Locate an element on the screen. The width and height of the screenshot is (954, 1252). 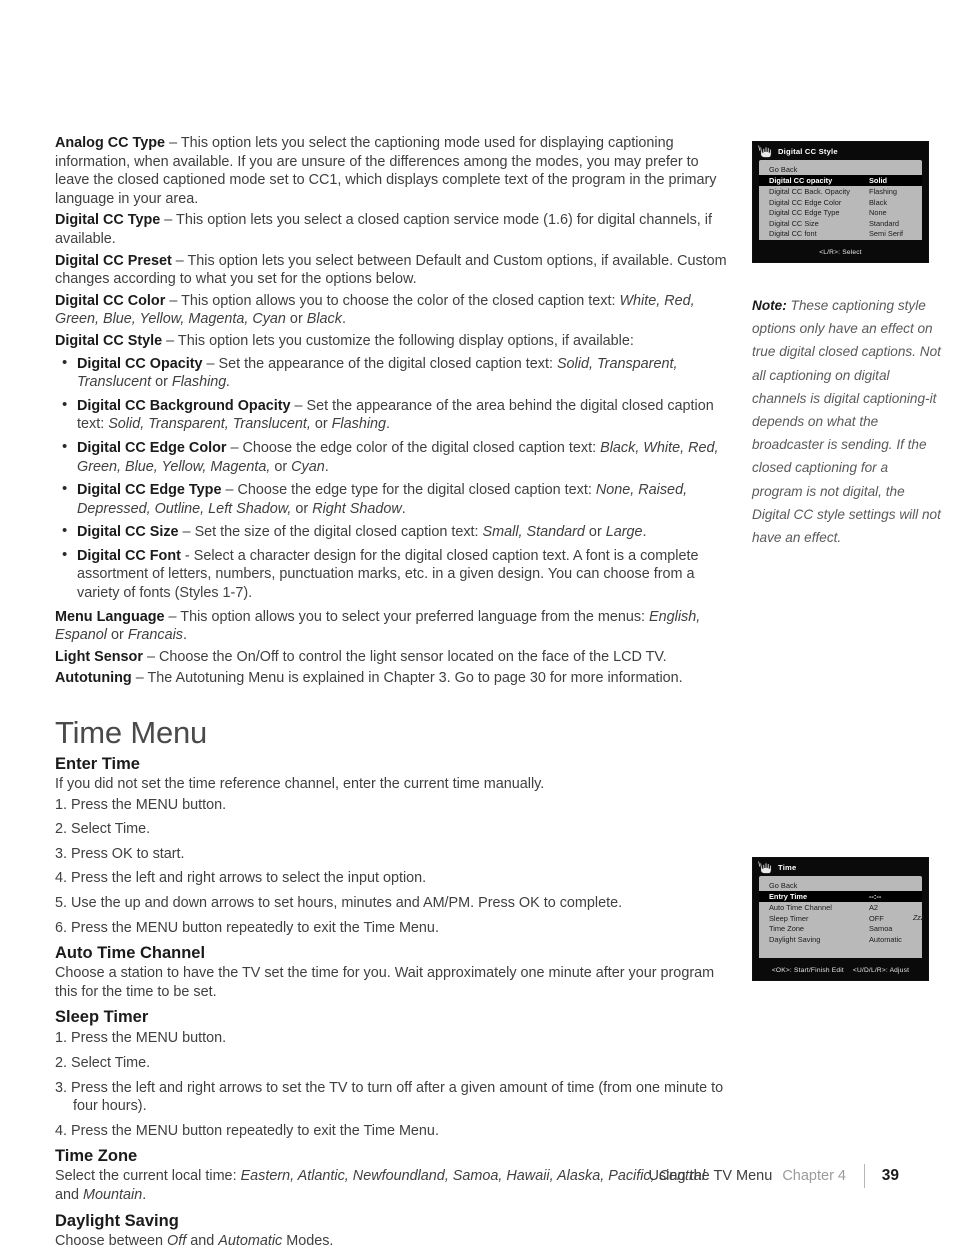
osd-menu-item-digital-cc-size: Digital CC Size Standard is located at coordinates (840, 223).